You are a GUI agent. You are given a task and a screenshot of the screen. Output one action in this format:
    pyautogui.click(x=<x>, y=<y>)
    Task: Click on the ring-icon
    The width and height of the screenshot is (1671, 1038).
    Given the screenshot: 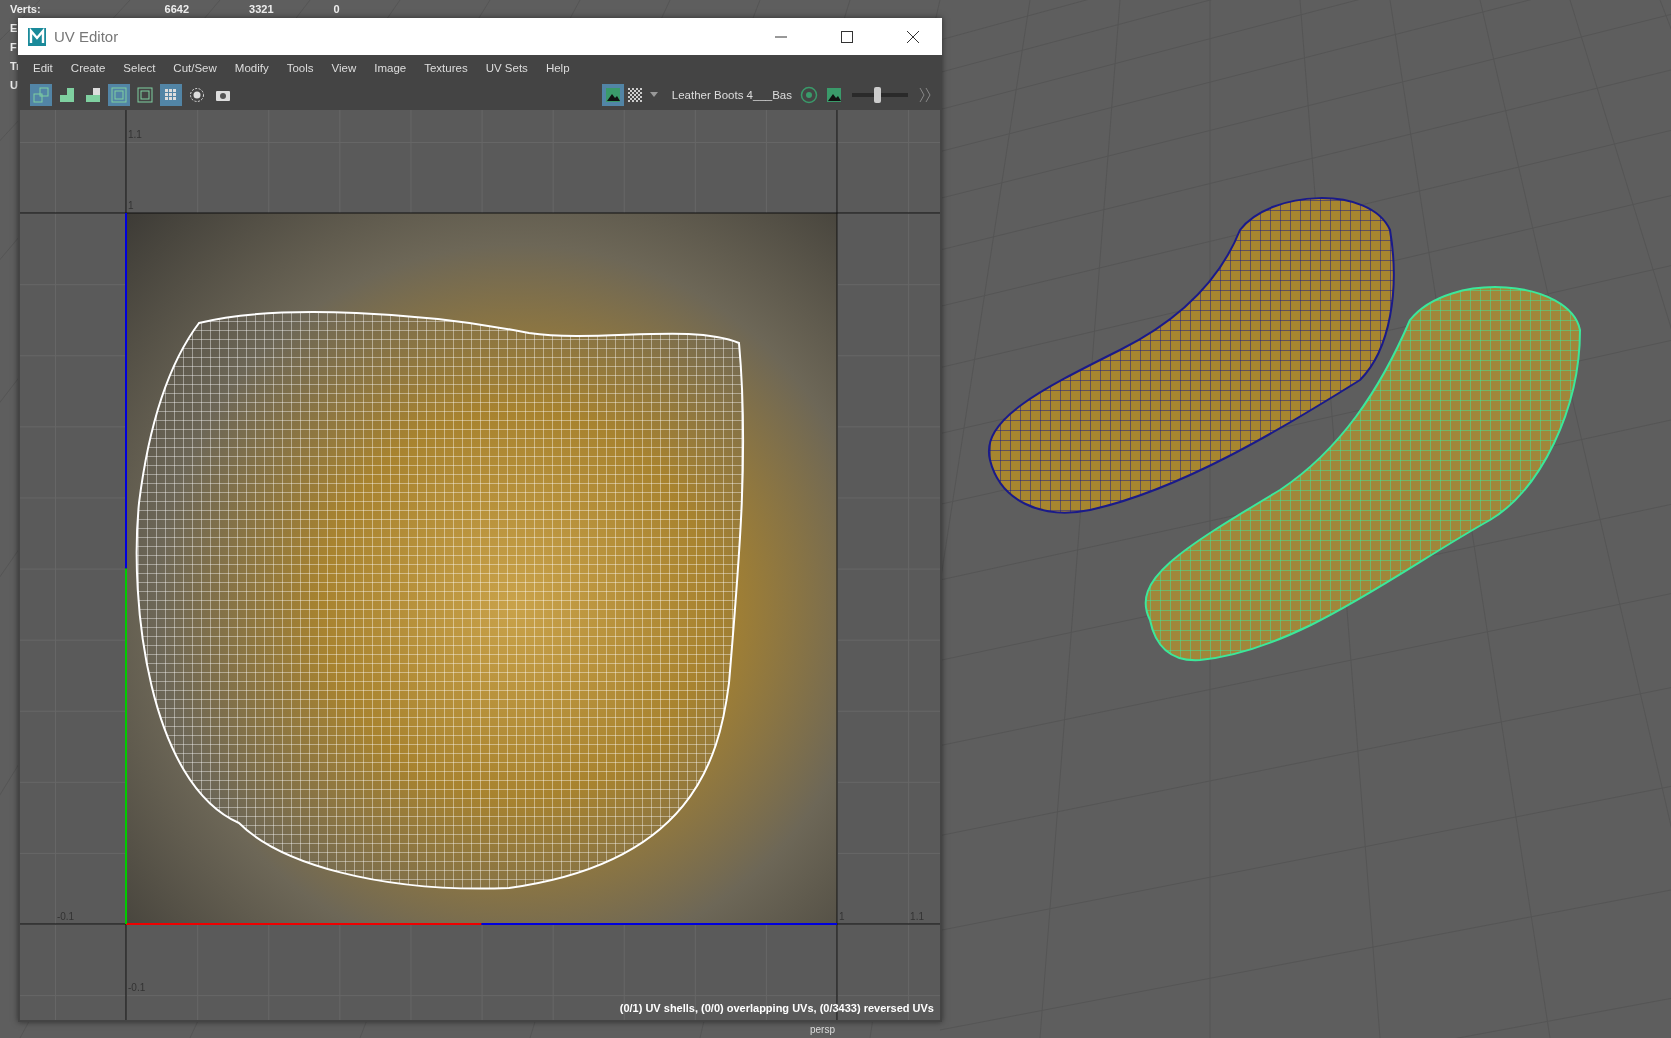 What is the action you would take?
    pyautogui.click(x=197, y=95)
    